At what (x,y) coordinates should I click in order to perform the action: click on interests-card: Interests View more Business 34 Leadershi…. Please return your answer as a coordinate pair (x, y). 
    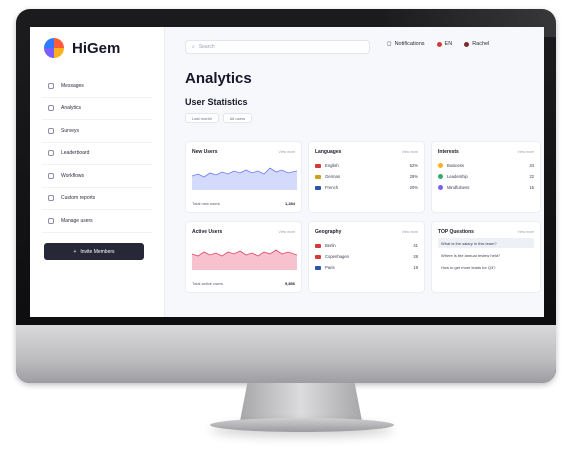
    Looking at the image, I should click on (486, 177).